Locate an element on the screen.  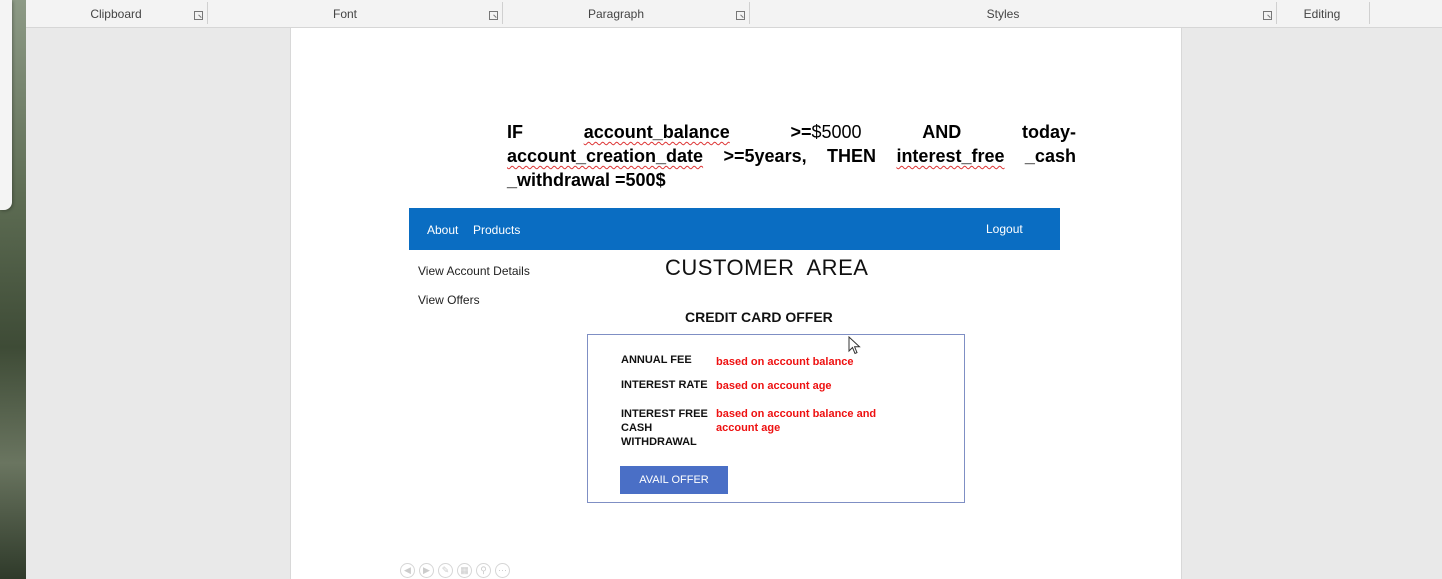
clipboard-launcher-icon is located at coordinates (198, 15).